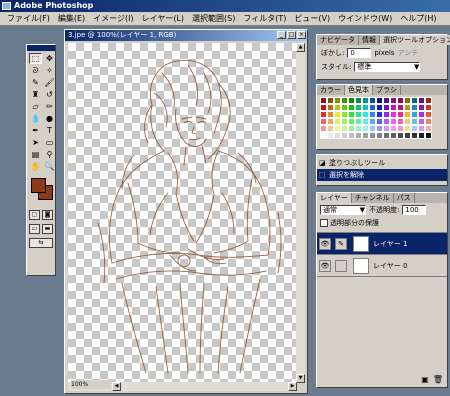  I want to click on close-button: ×, so click(301, 35).